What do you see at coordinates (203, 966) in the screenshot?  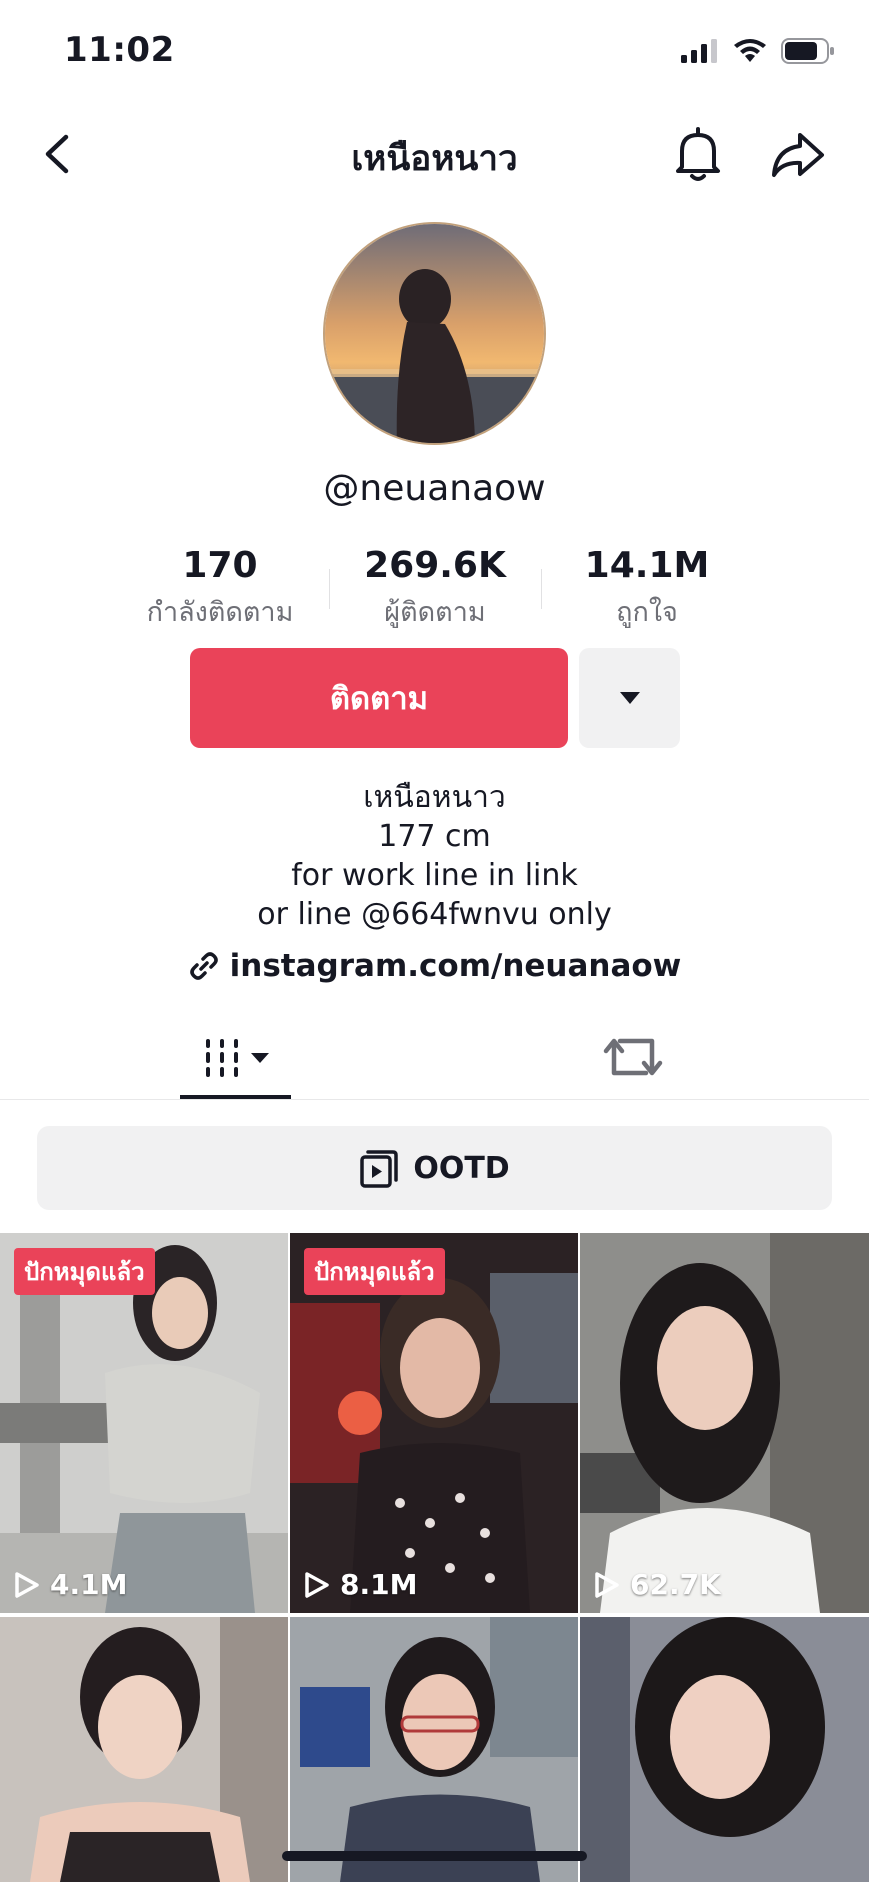 I see `link-icon` at bounding box center [203, 966].